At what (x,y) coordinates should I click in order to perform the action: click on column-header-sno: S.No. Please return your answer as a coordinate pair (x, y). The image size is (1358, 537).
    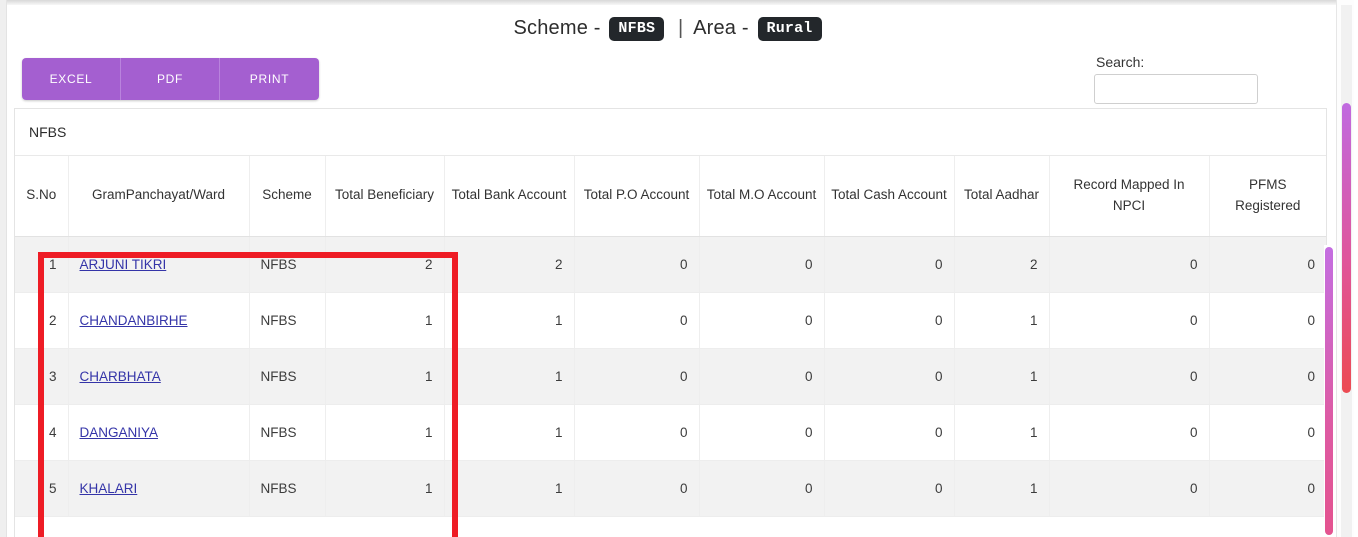
    Looking at the image, I should click on (42, 196).